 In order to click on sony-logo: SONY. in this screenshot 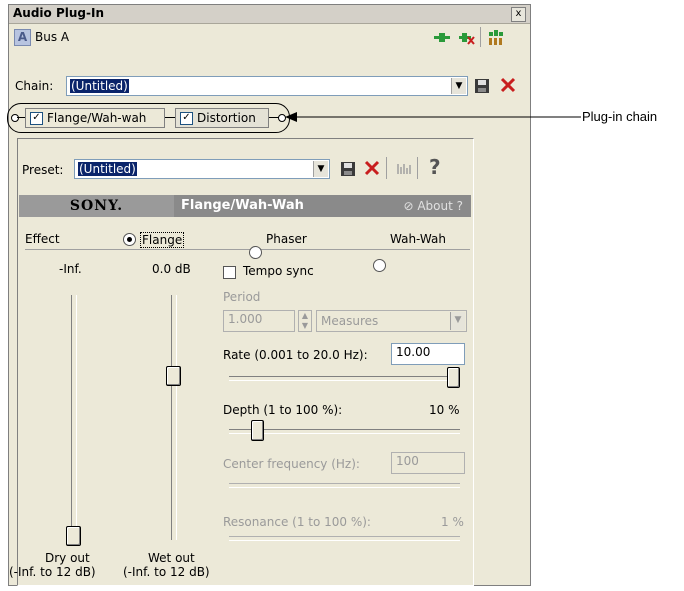, I will do `click(96, 206)`.